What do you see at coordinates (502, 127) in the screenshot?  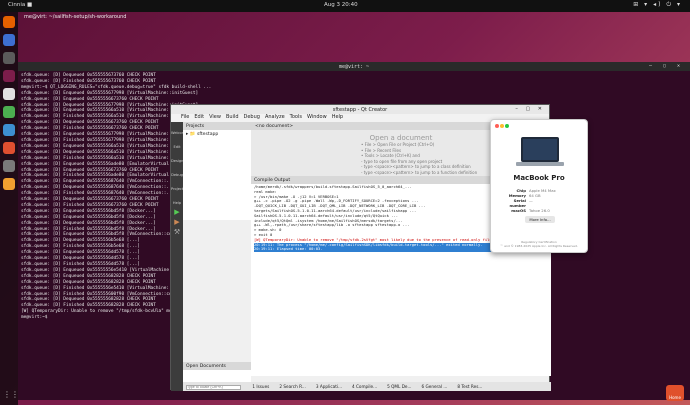 I see `traffic-lights` at bounding box center [502, 127].